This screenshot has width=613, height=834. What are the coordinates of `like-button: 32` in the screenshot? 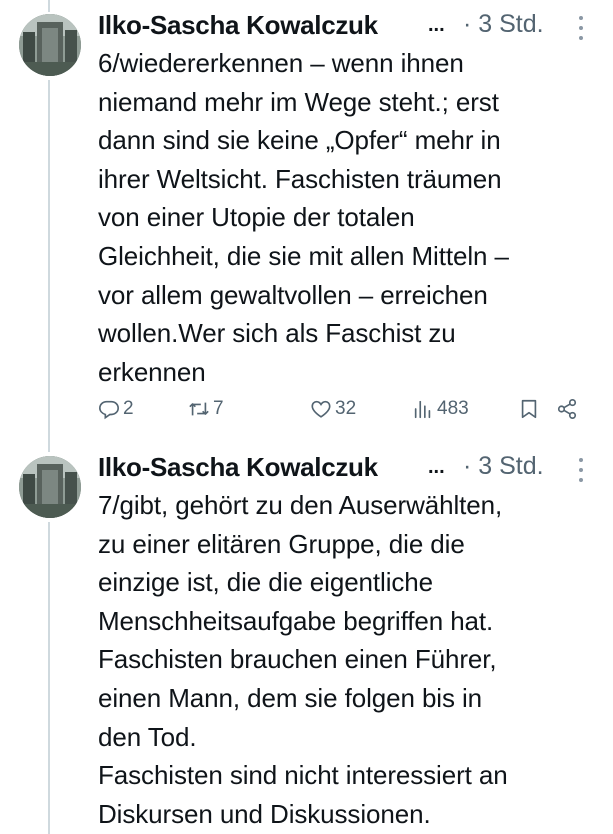 It's located at (333, 409).